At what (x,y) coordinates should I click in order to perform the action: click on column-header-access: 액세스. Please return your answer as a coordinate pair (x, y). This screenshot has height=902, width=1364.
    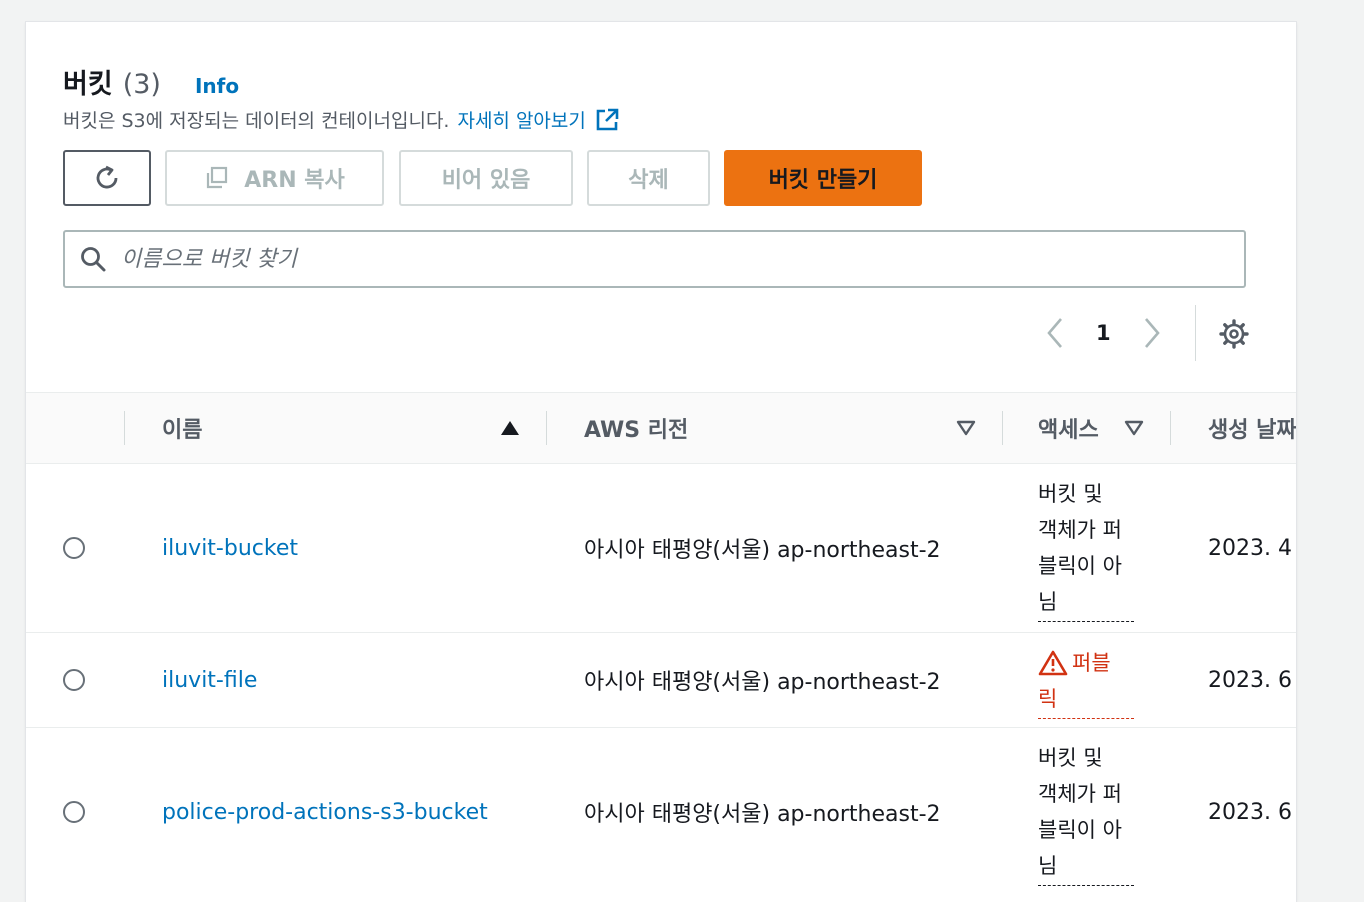
    Looking at the image, I should click on (1068, 428).